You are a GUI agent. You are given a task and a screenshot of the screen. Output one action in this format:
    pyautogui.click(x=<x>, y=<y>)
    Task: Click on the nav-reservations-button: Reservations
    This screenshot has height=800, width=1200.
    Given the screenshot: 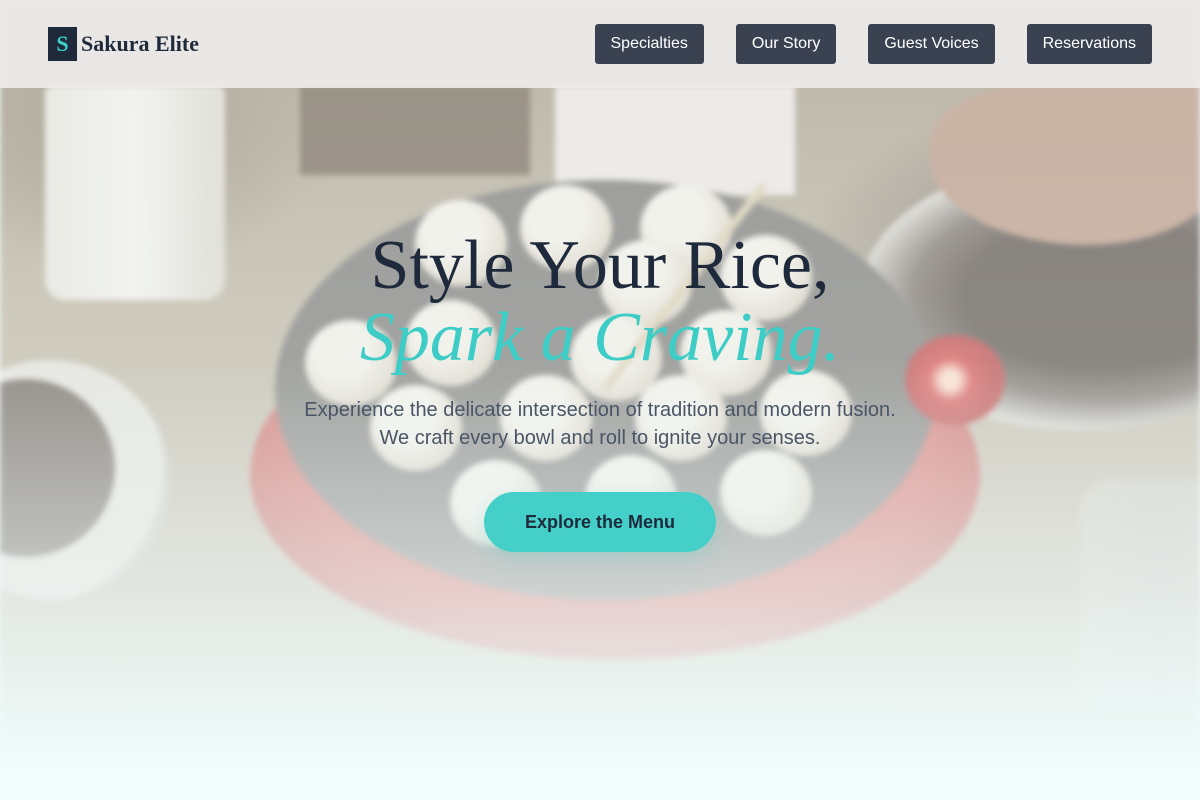 What is the action you would take?
    pyautogui.click(x=1089, y=44)
    